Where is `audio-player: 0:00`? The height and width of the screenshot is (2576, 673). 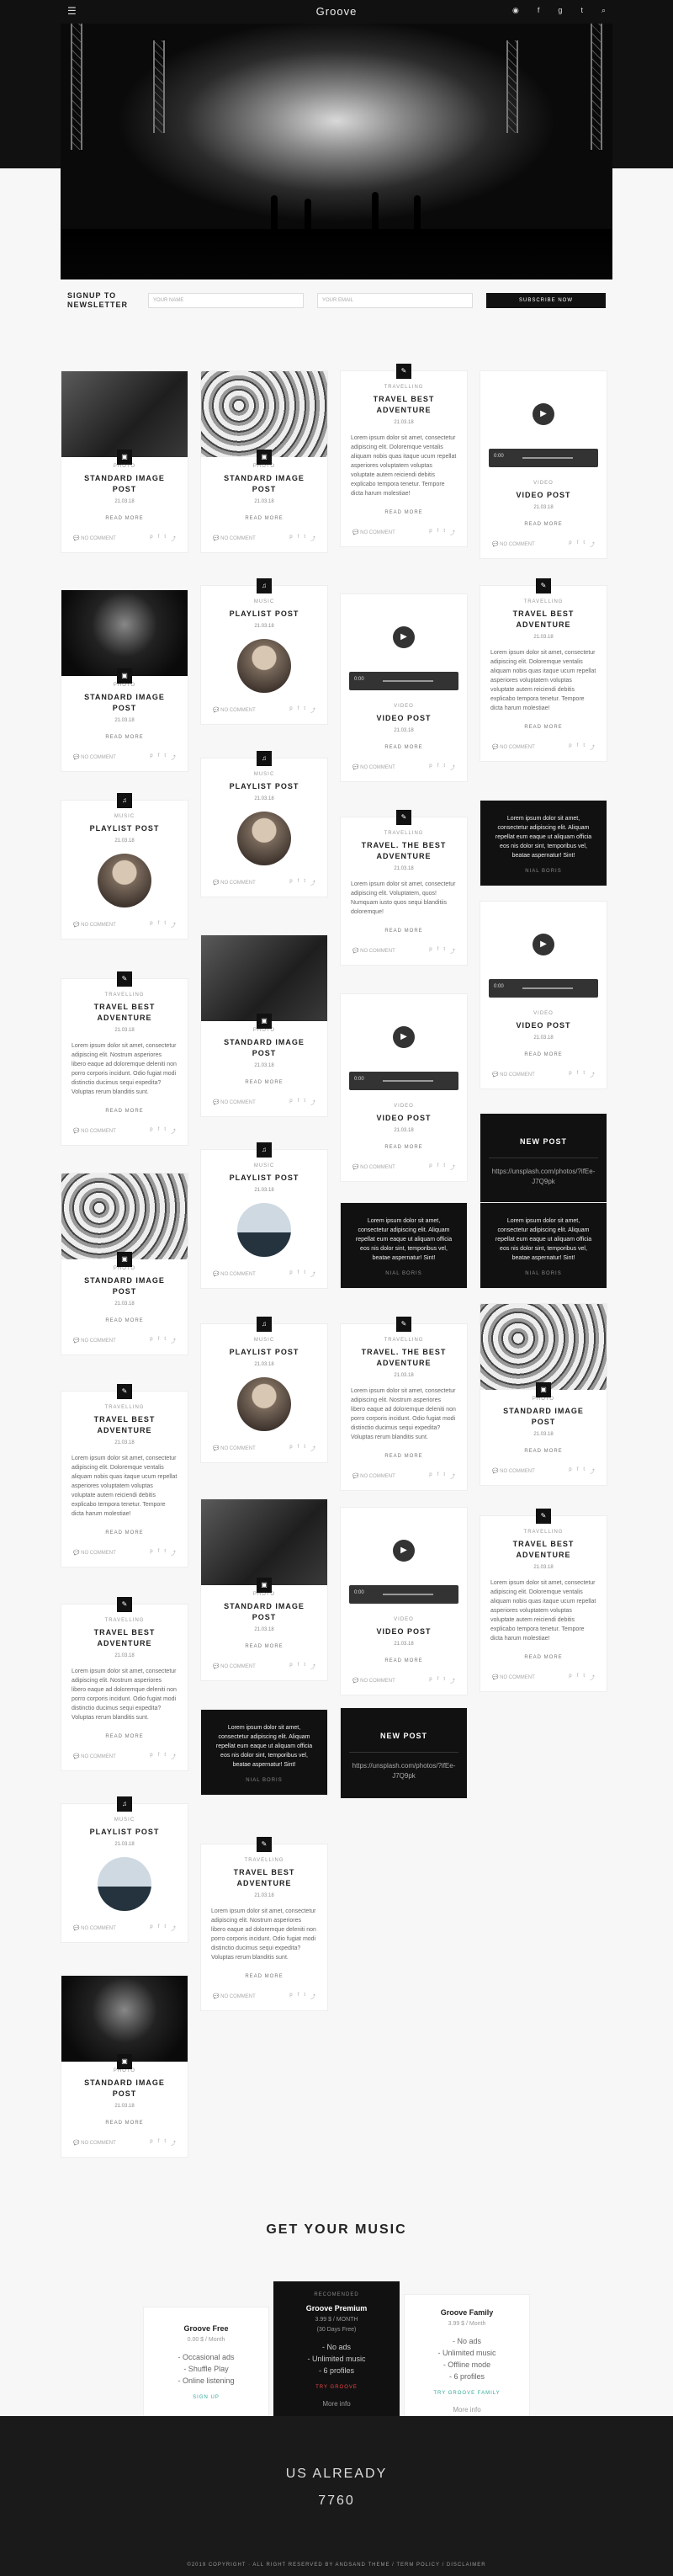 audio-player: 0:00 is located at coordinates (544, 989).